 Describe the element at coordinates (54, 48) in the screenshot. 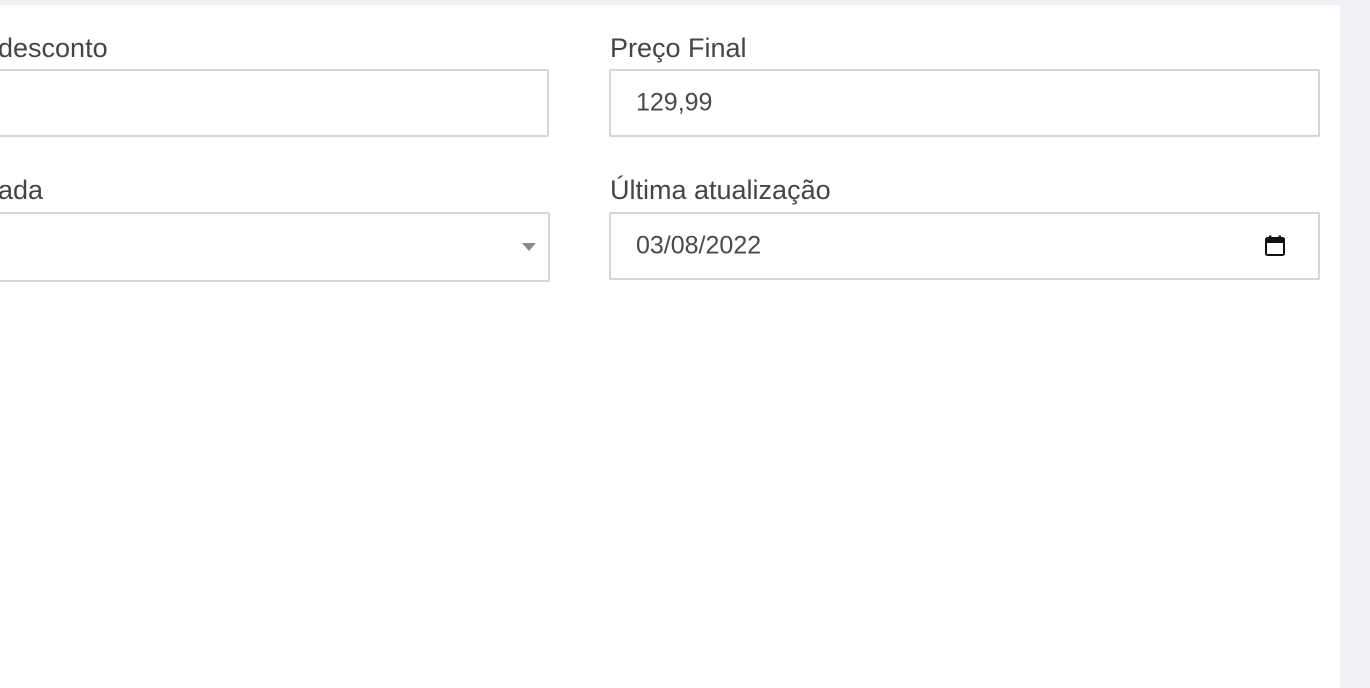

I see `discount-label: desconto` at that location.